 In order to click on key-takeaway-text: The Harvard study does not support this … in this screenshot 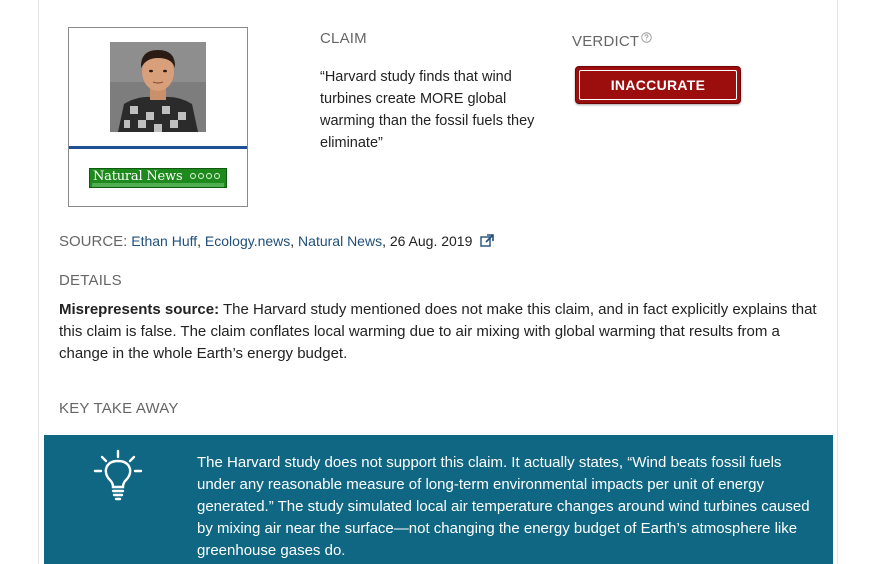, I will do `click(503, 506)`.